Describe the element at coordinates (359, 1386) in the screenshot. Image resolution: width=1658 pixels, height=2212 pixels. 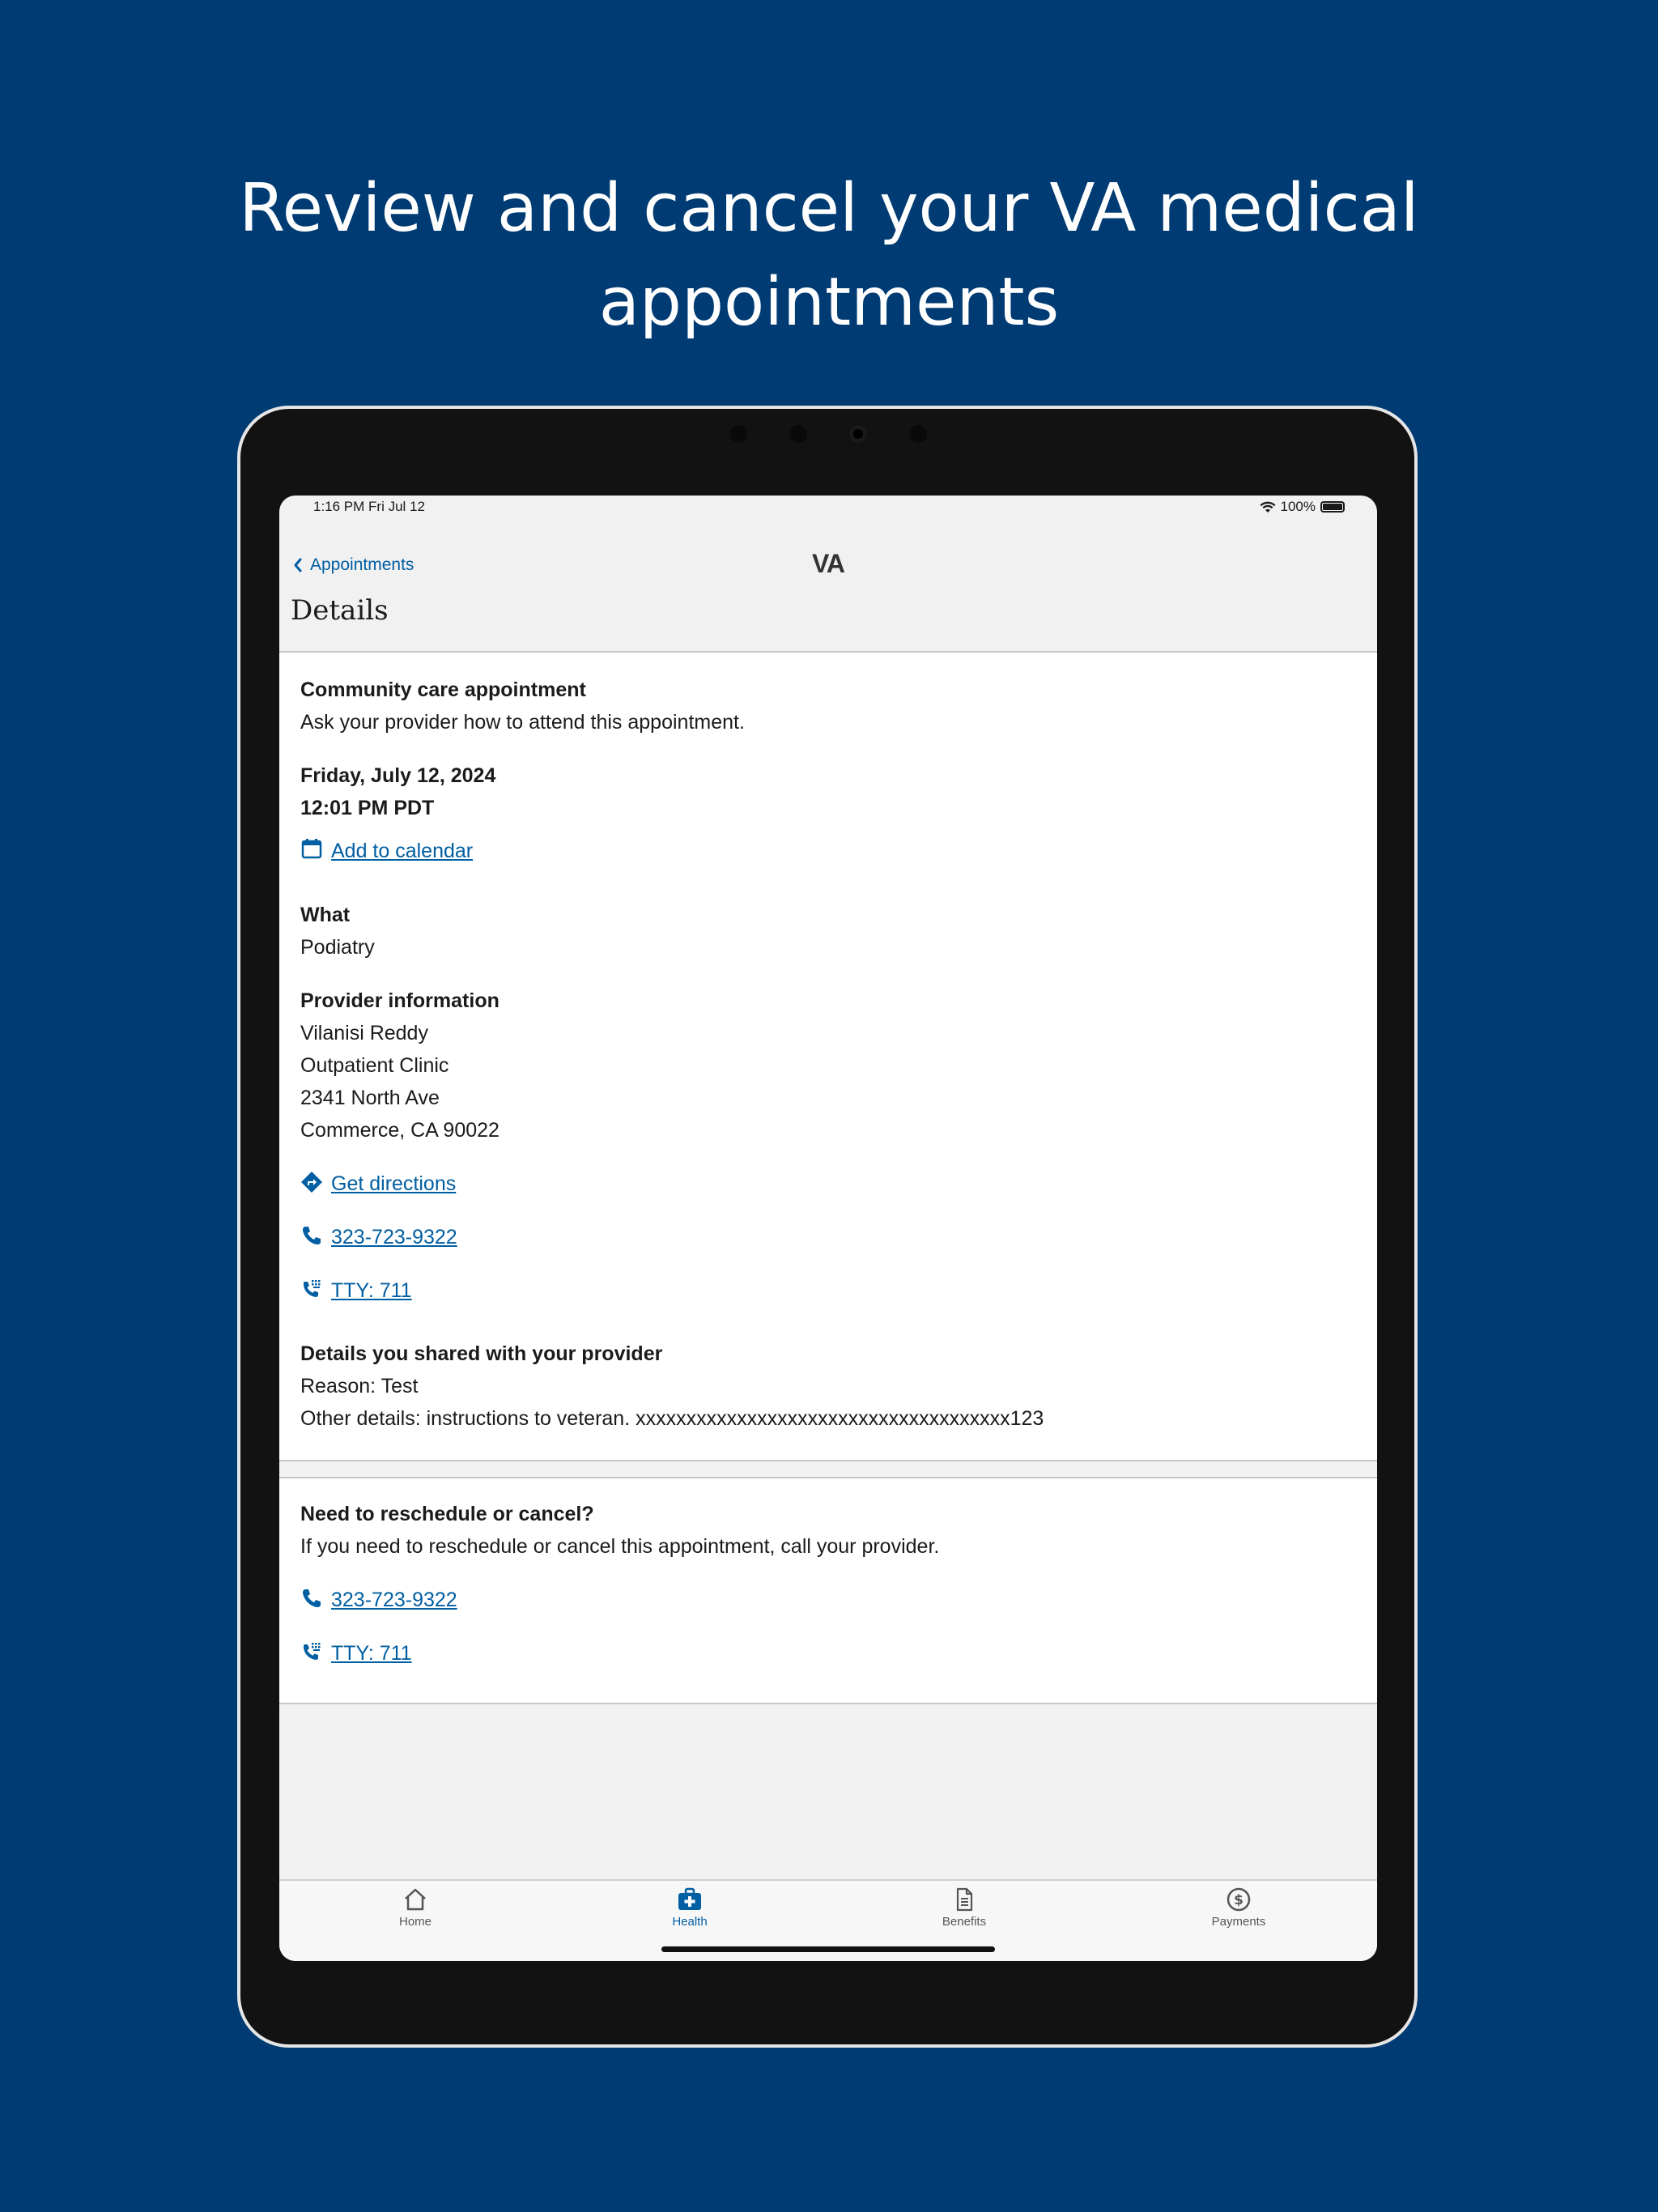
I see `shared-reason: Reason: Test` at that location.